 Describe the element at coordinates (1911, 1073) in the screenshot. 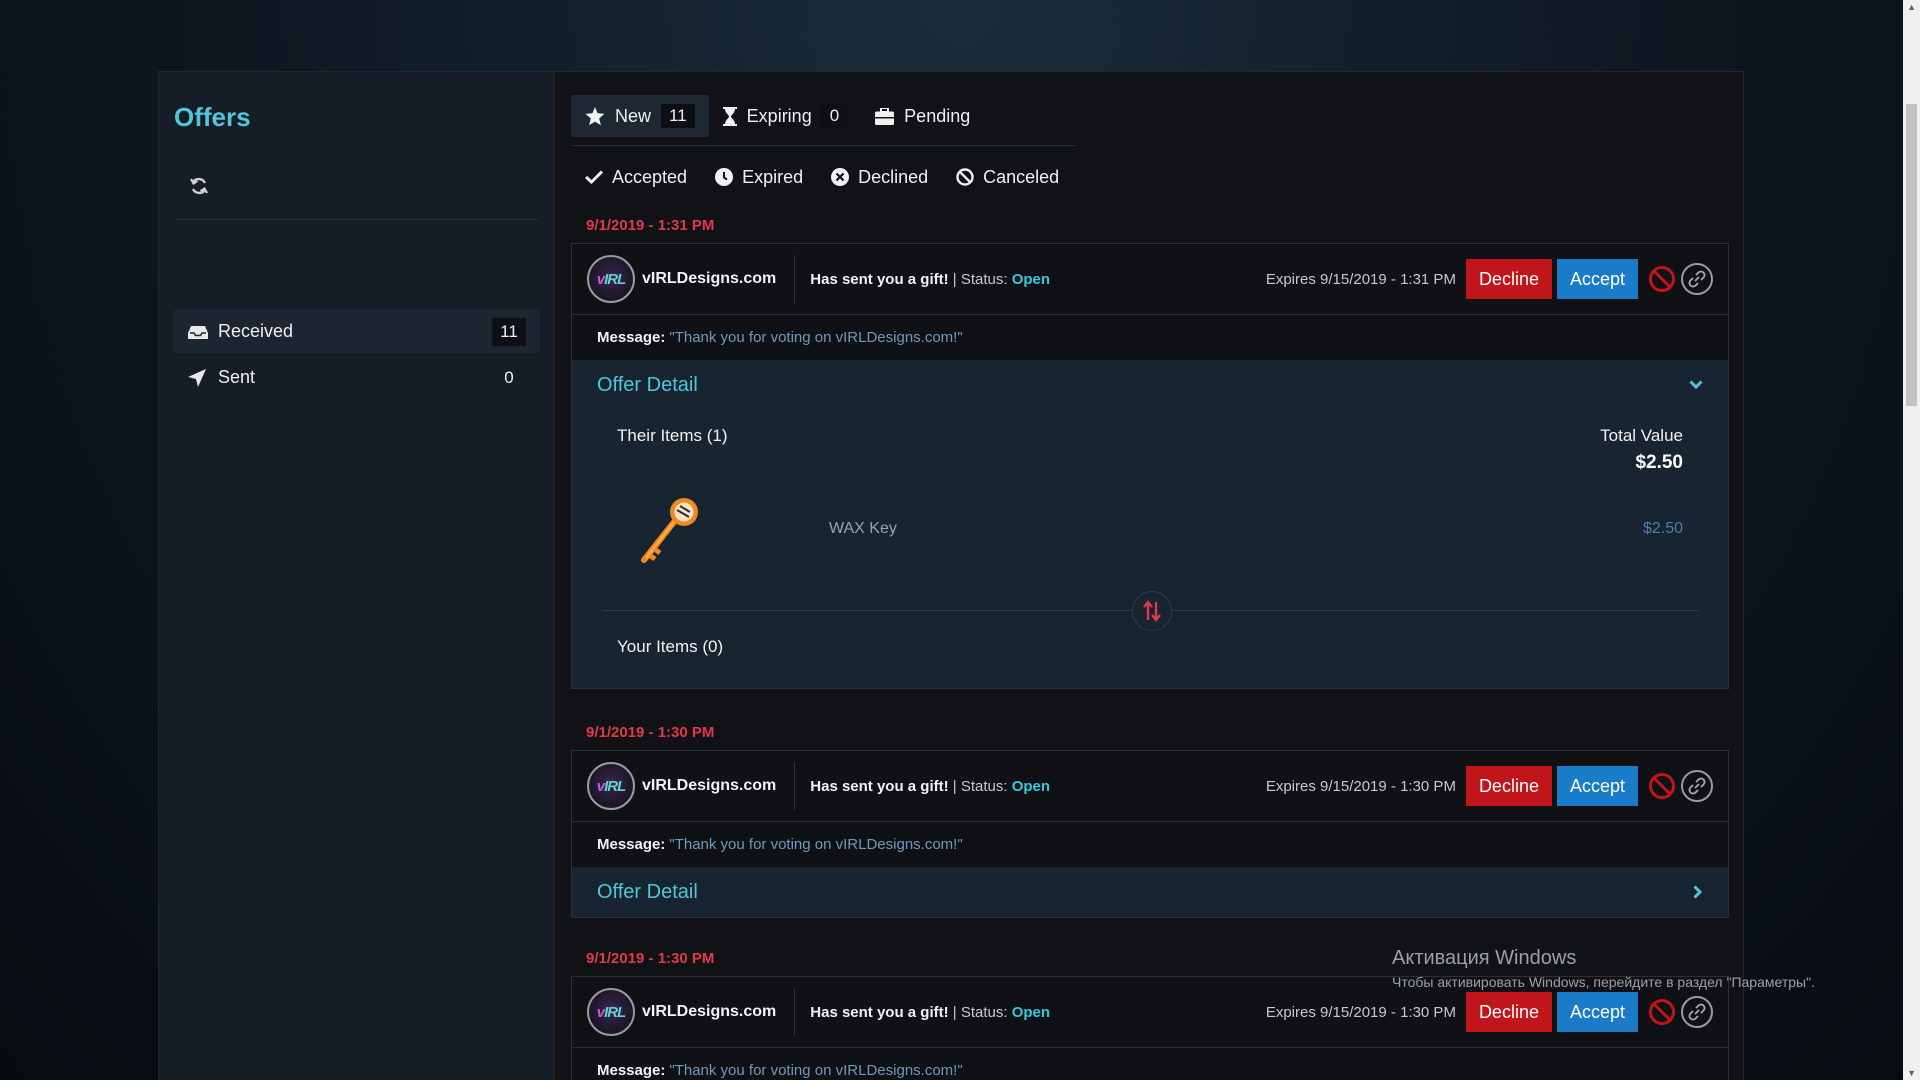

I see `scroll-down-arrow: ▼` at that location.